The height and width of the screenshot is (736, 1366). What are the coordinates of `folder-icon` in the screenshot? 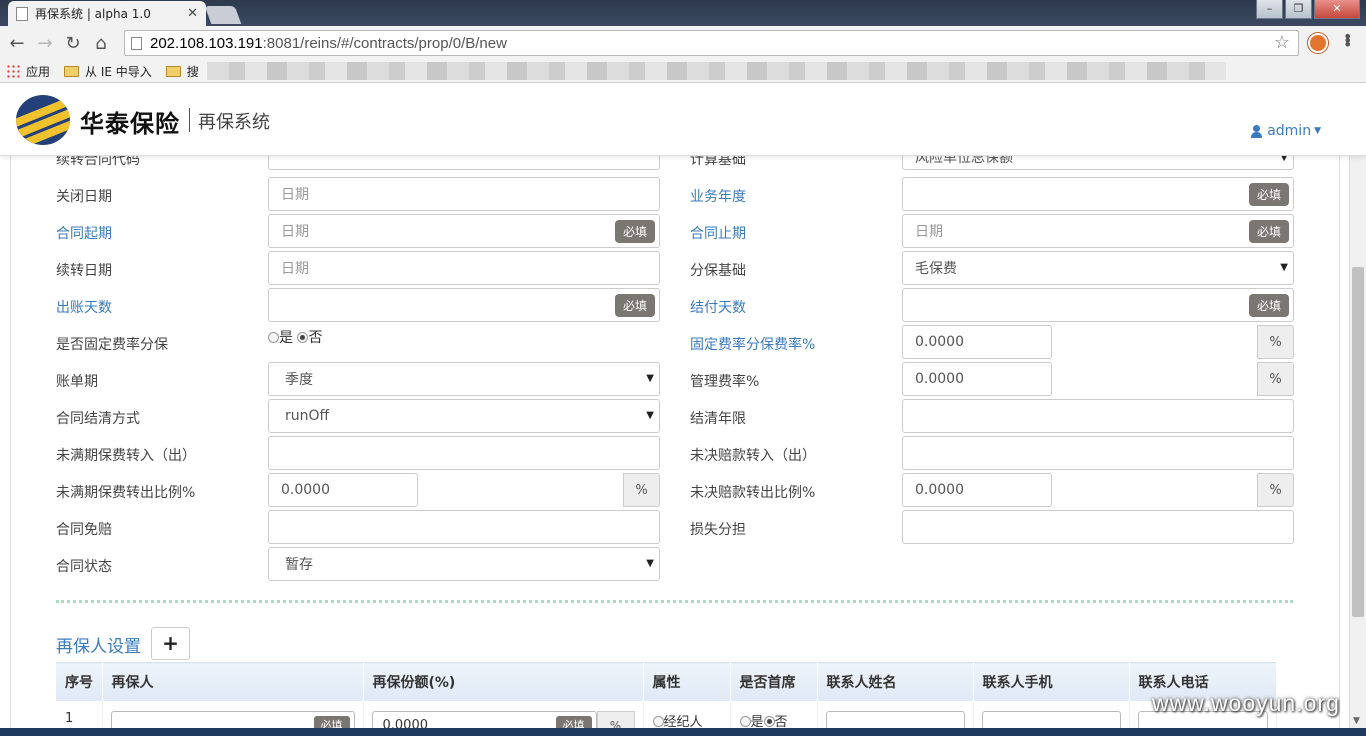 It's located at (72, 71).